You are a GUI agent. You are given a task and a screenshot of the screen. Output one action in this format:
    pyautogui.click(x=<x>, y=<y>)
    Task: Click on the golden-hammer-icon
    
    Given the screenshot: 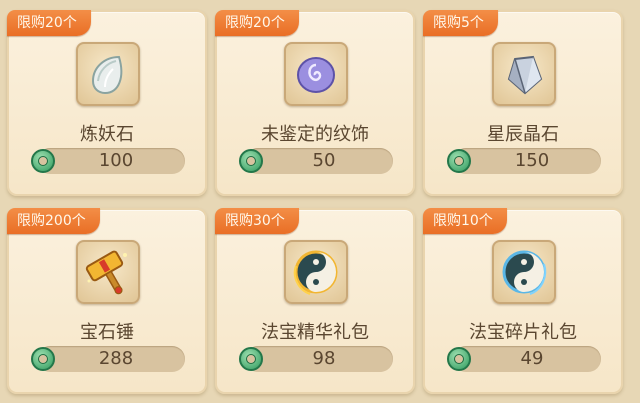 What is the action you would take?
    pyautogui.click(x=106, y=272)
    